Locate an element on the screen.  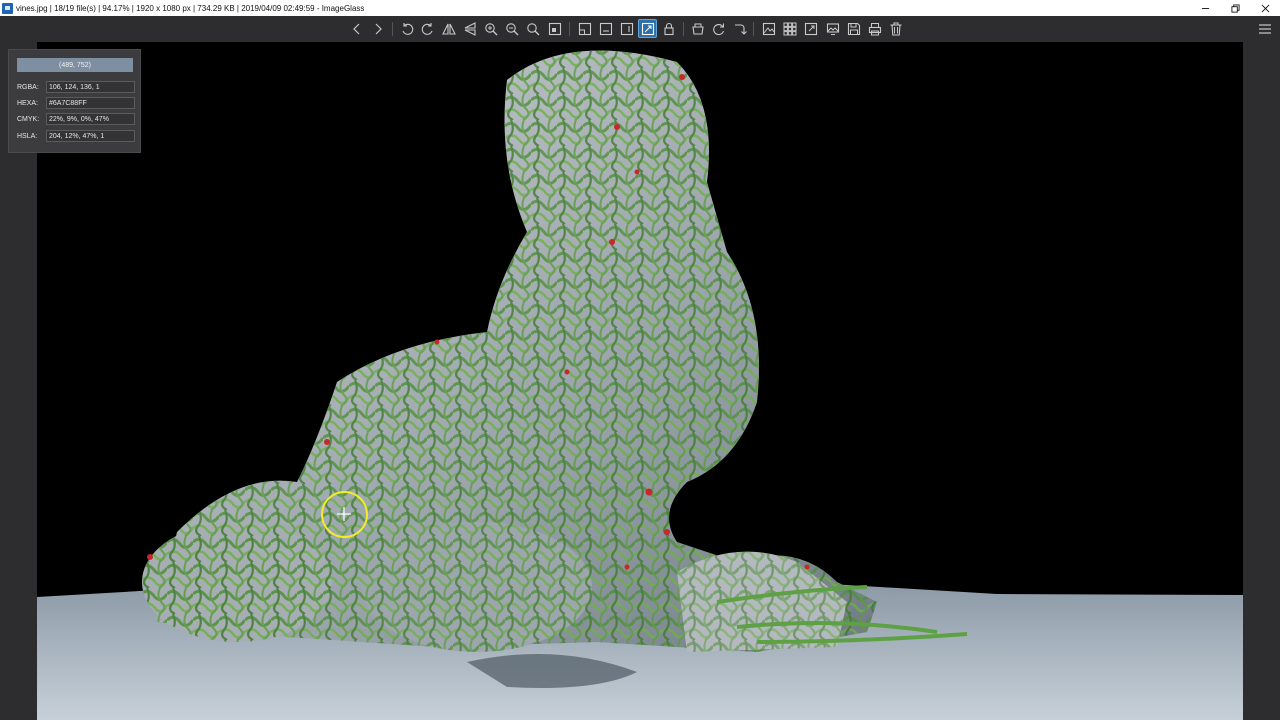
imageglass-app-icon is located at coordinates (7, 8).